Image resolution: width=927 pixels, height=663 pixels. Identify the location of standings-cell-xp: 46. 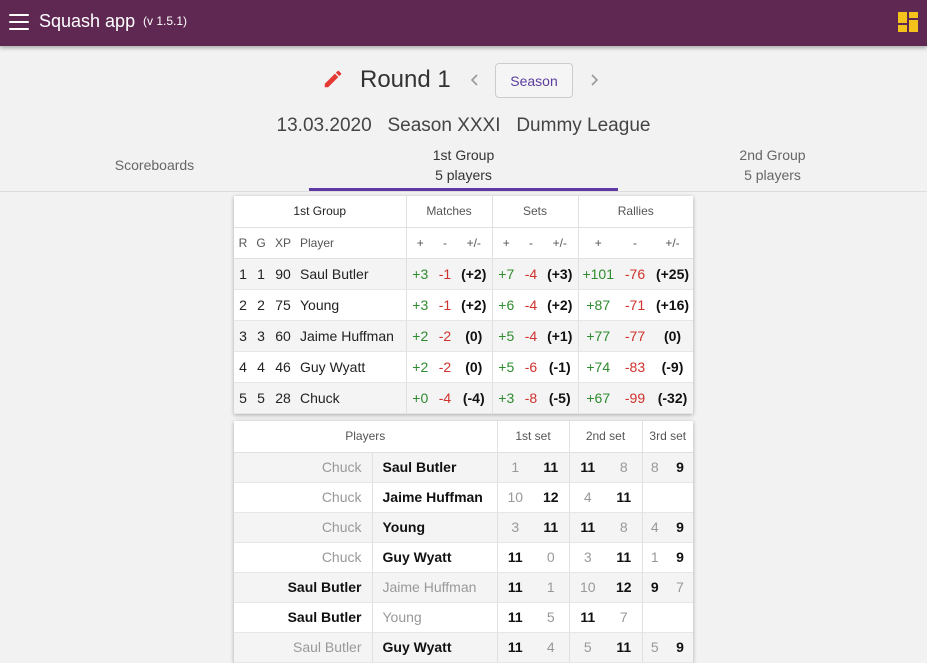
(283, 367).